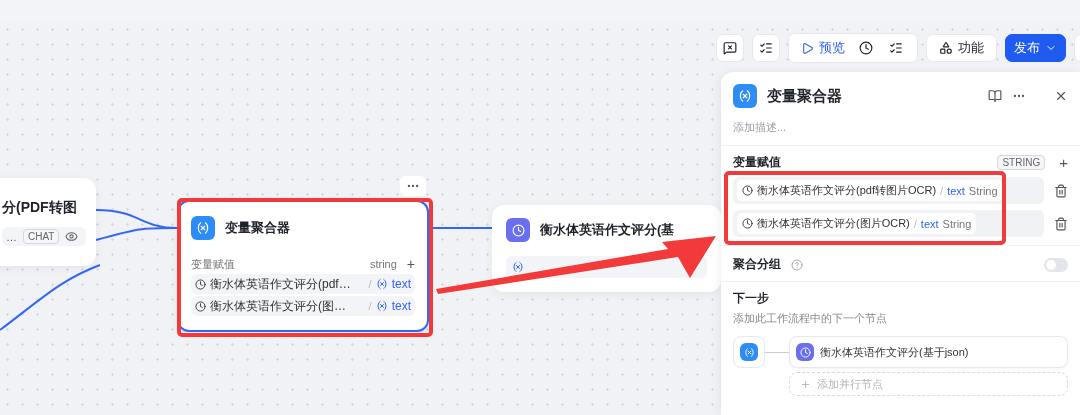 The width and height of the screenshot is (1080, 415). I want to click on features-button: 功能, so click(961, 48).